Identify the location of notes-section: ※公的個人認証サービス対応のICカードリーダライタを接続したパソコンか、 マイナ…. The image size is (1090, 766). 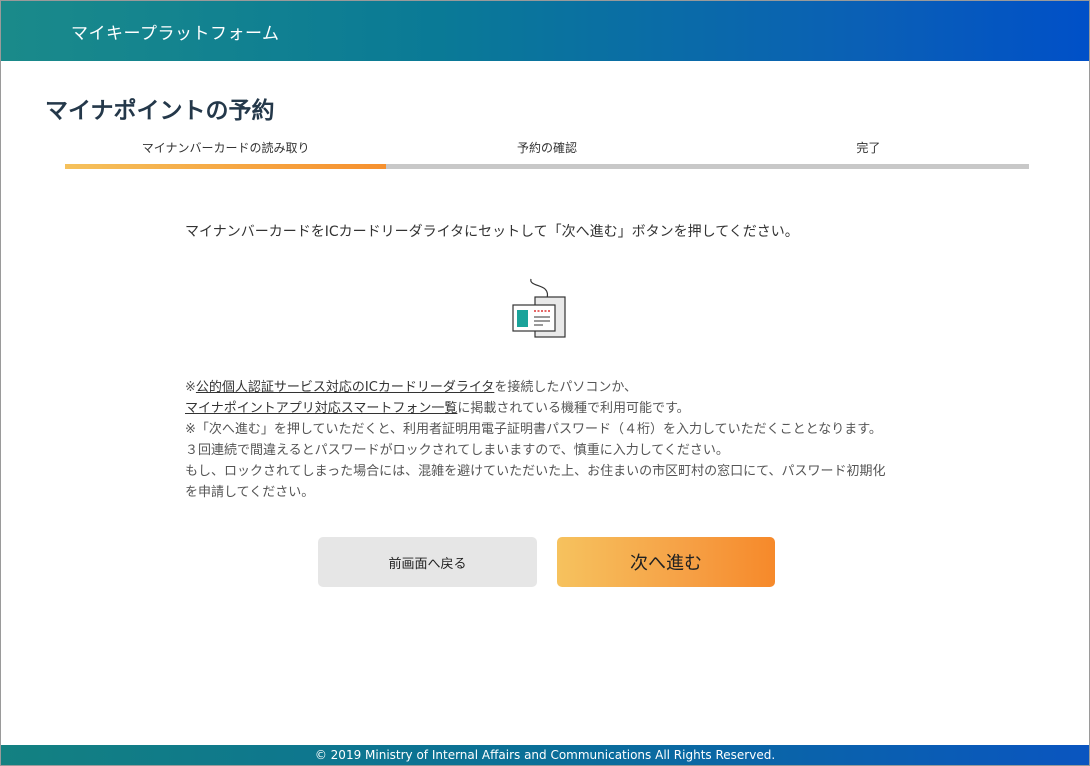
(537, 440).